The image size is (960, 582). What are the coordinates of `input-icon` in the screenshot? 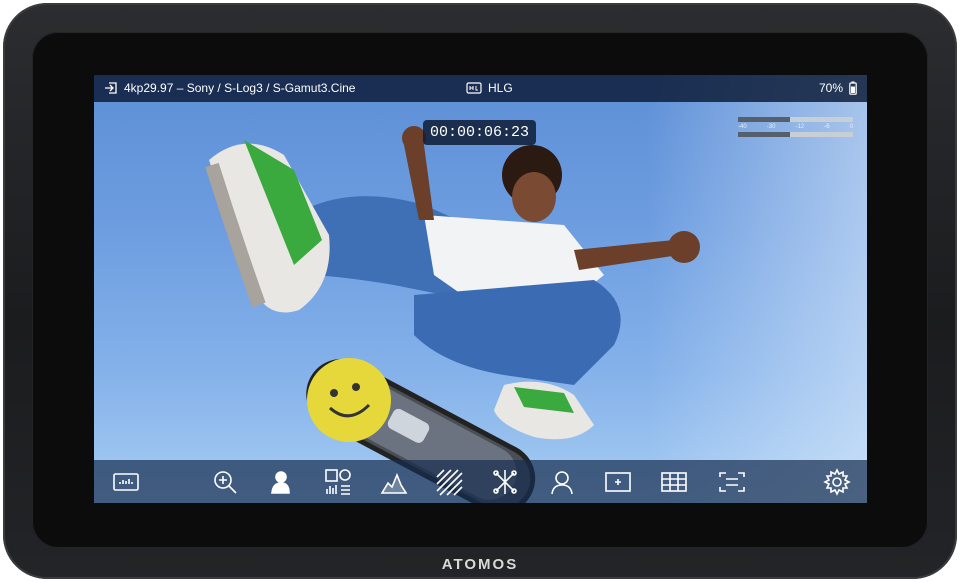 It's located at (111, 88).